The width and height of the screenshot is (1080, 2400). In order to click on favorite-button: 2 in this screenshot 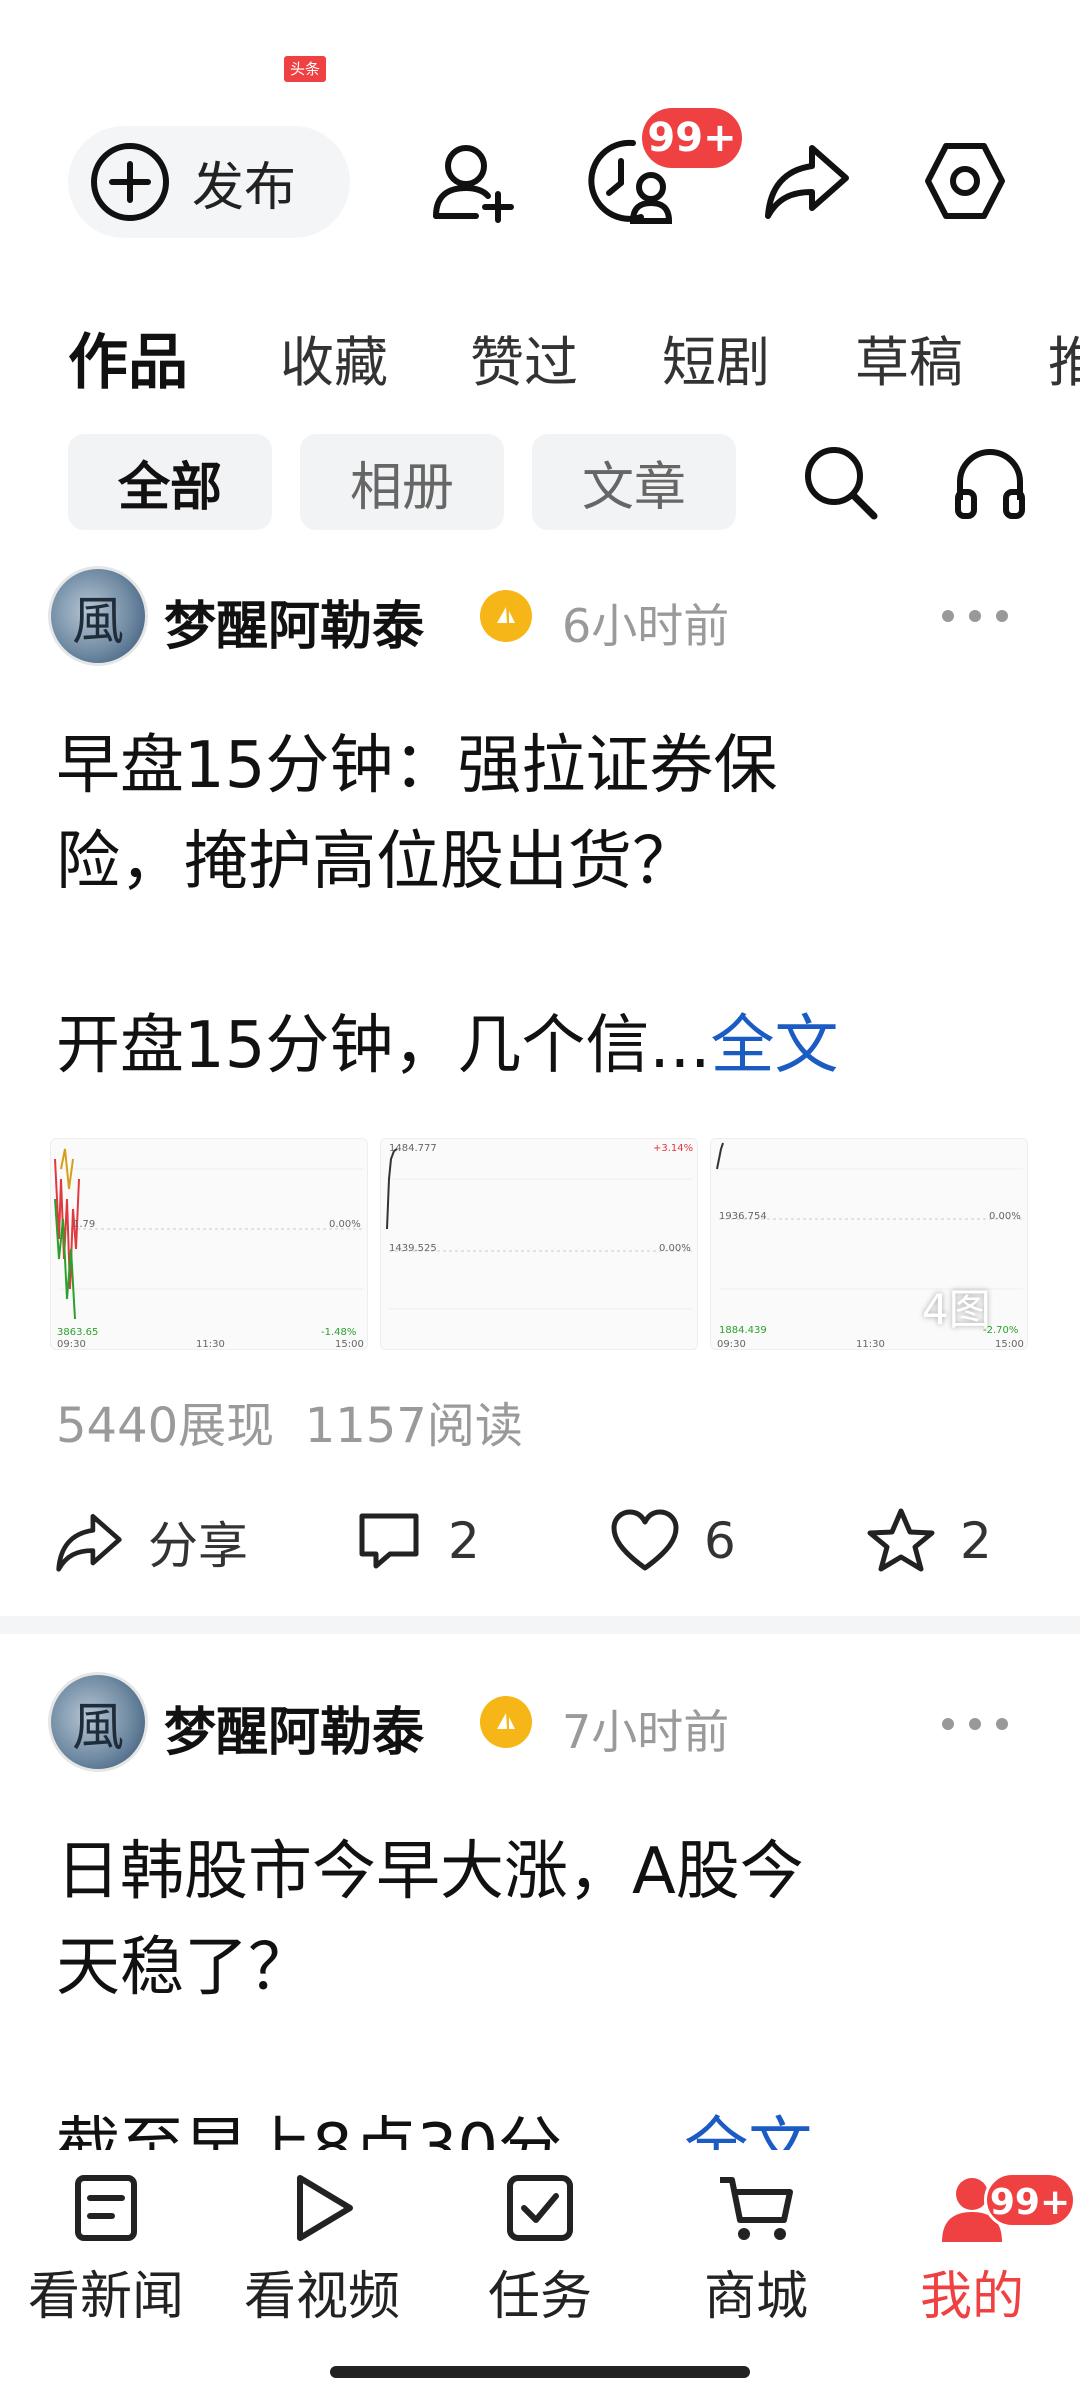, I will do `click(929, 1541)`.